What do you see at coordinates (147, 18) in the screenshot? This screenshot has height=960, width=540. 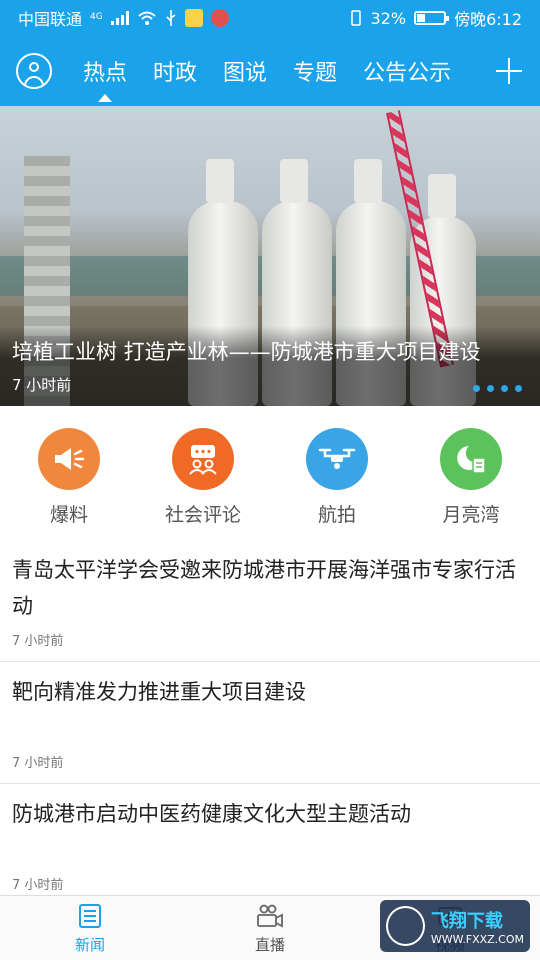 I see `wifi-icon` at bounding box center [147, 18].